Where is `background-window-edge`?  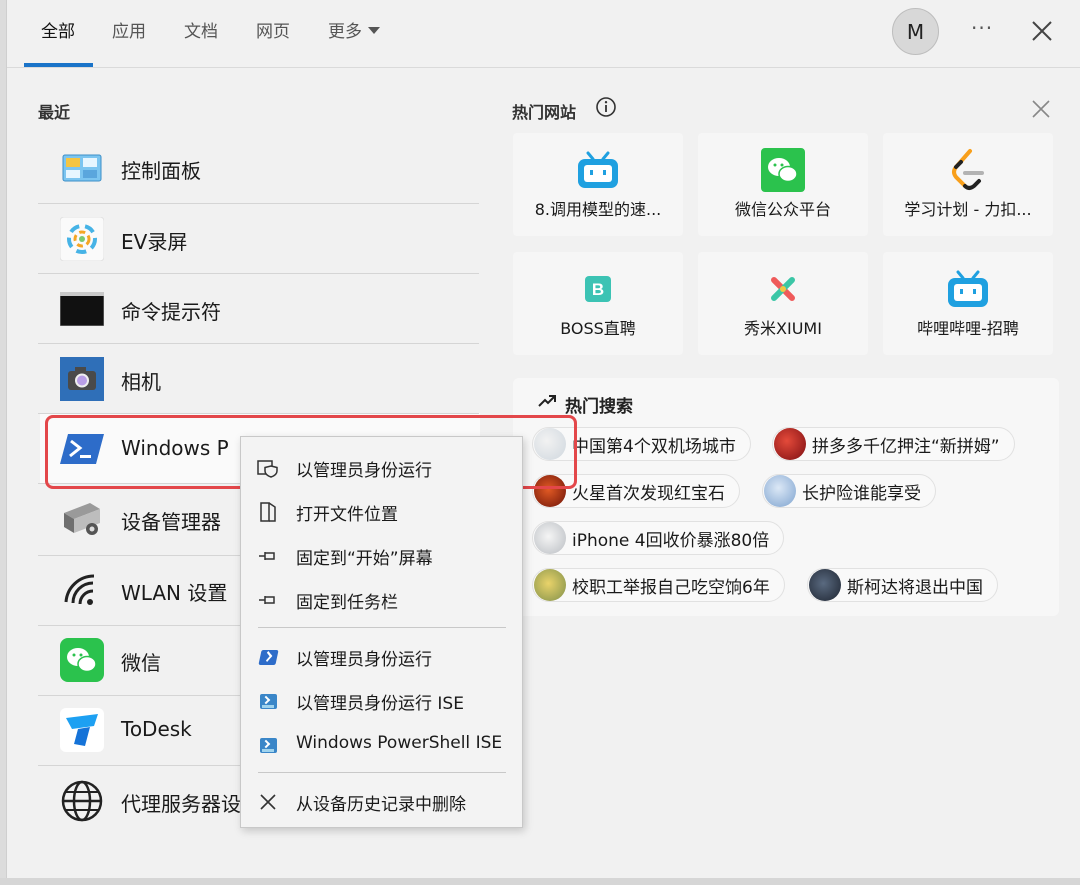 background-window-edge is located at coordinates (3, 442).